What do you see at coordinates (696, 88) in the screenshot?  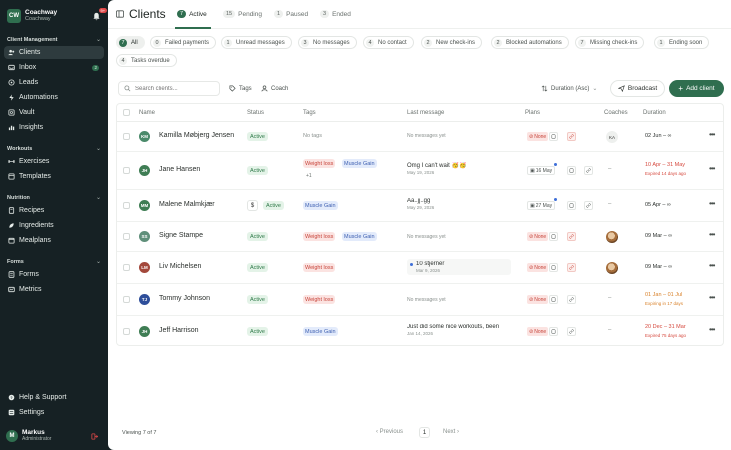 I see `add-client-button: + Add client` at bounding box center [696, 88].